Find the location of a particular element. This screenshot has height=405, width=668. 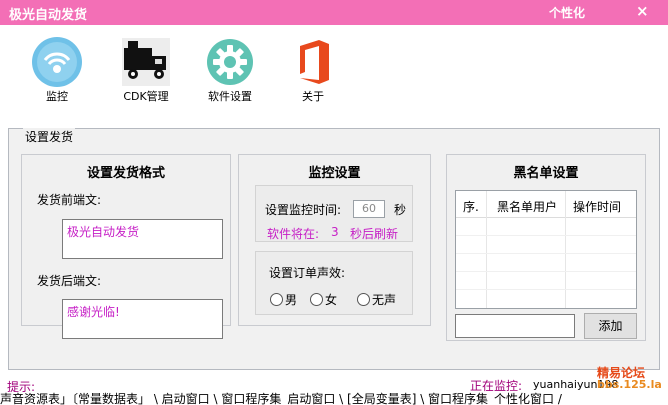

blacklist-panel: 黑名单设置 序. 黑名单用户 操作时间 添加 is located at coordinates (546, 247).